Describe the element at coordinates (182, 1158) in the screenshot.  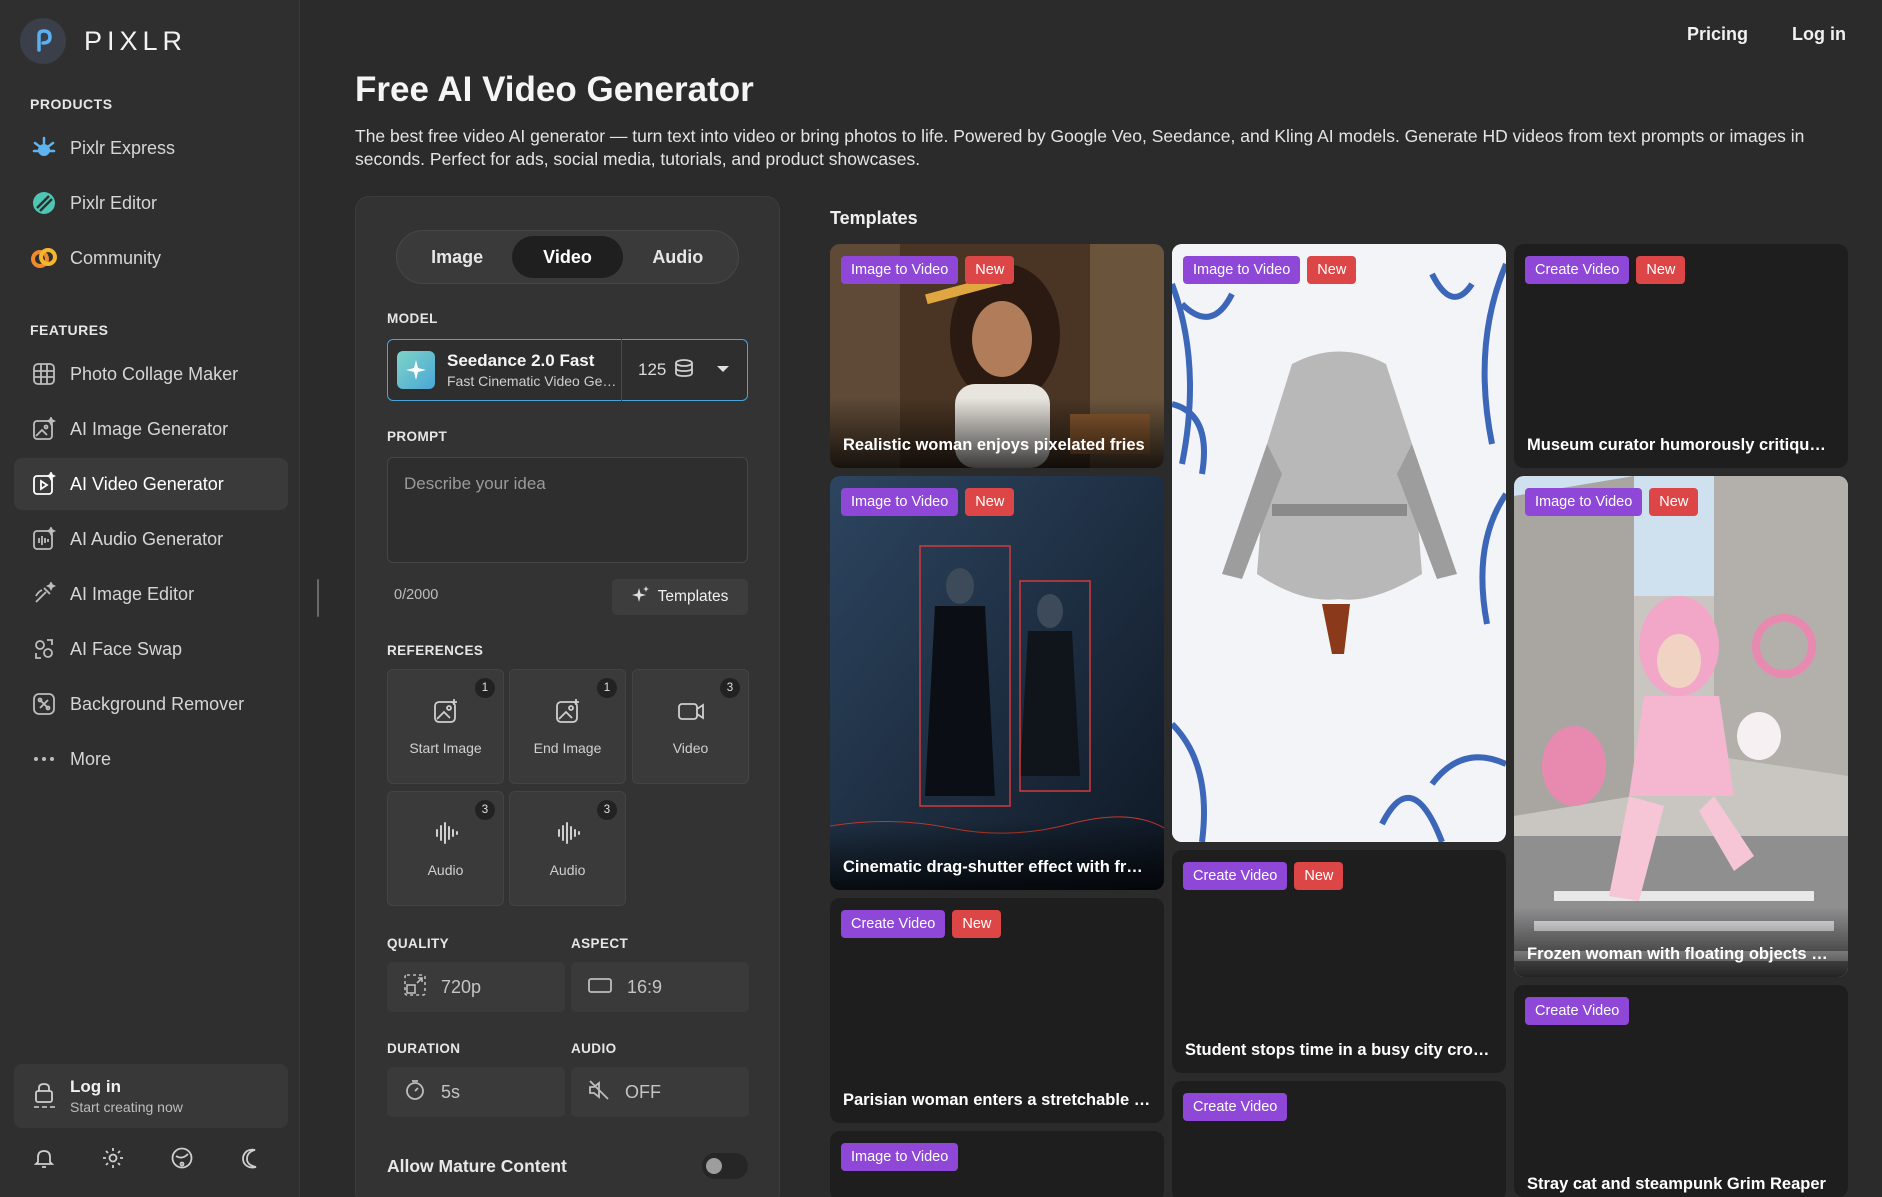
I see `palette-icon` at that location.